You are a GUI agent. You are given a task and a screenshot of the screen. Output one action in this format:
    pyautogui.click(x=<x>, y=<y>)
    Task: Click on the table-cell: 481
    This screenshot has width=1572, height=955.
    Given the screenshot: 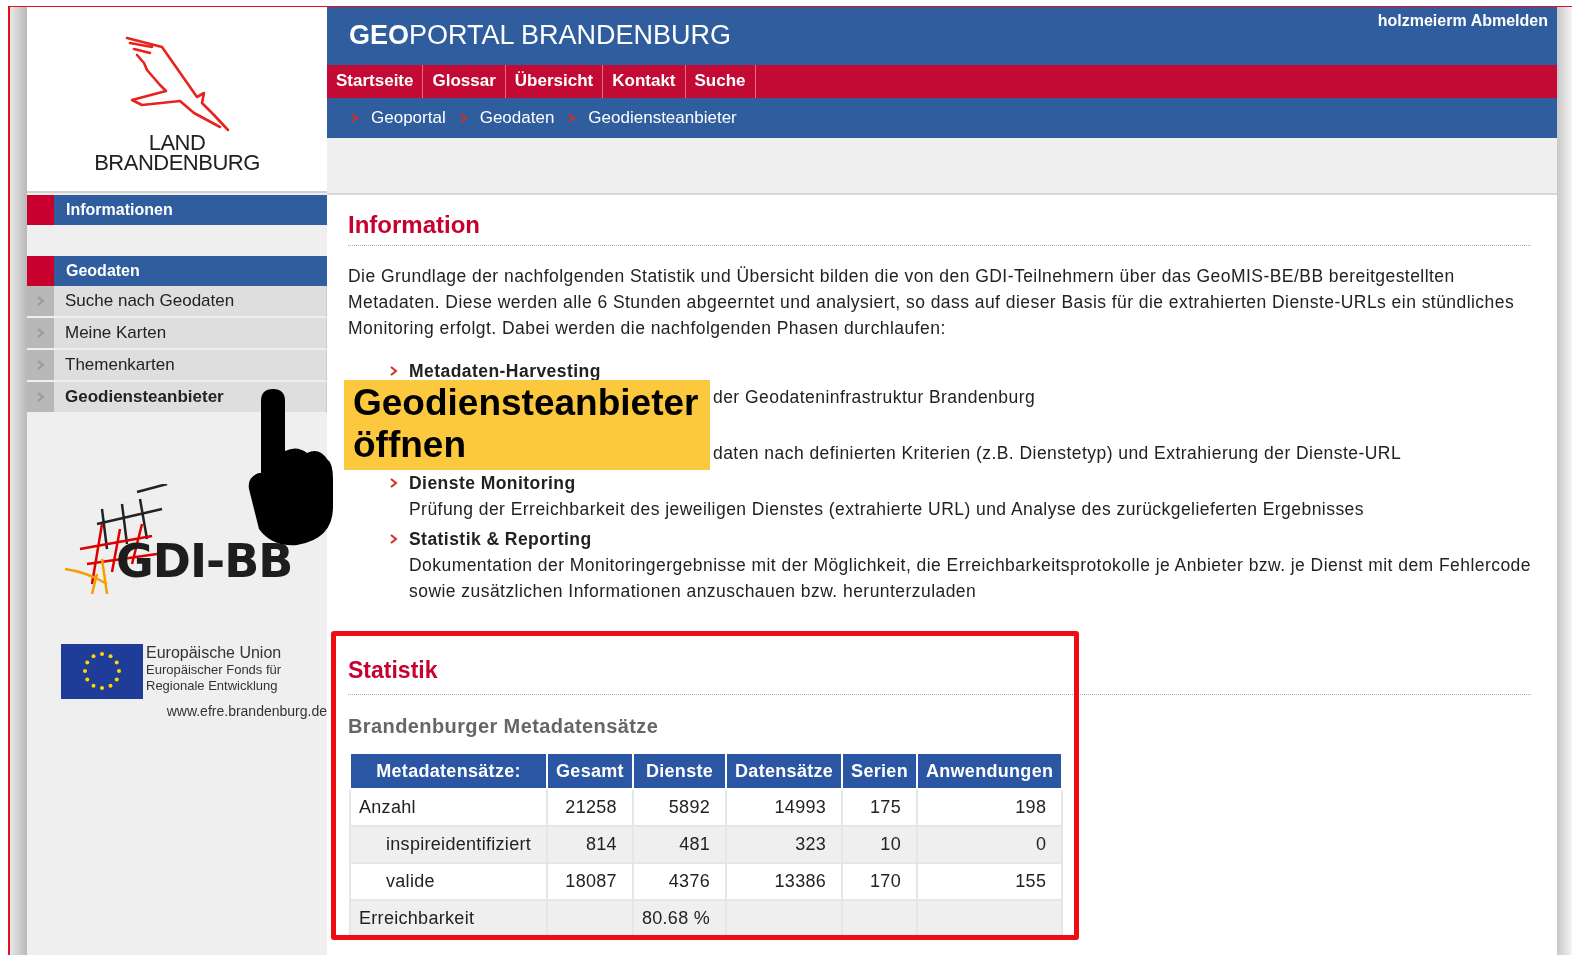 What is the action you would take?
    pyautogui.click(x=679, y=844)
    